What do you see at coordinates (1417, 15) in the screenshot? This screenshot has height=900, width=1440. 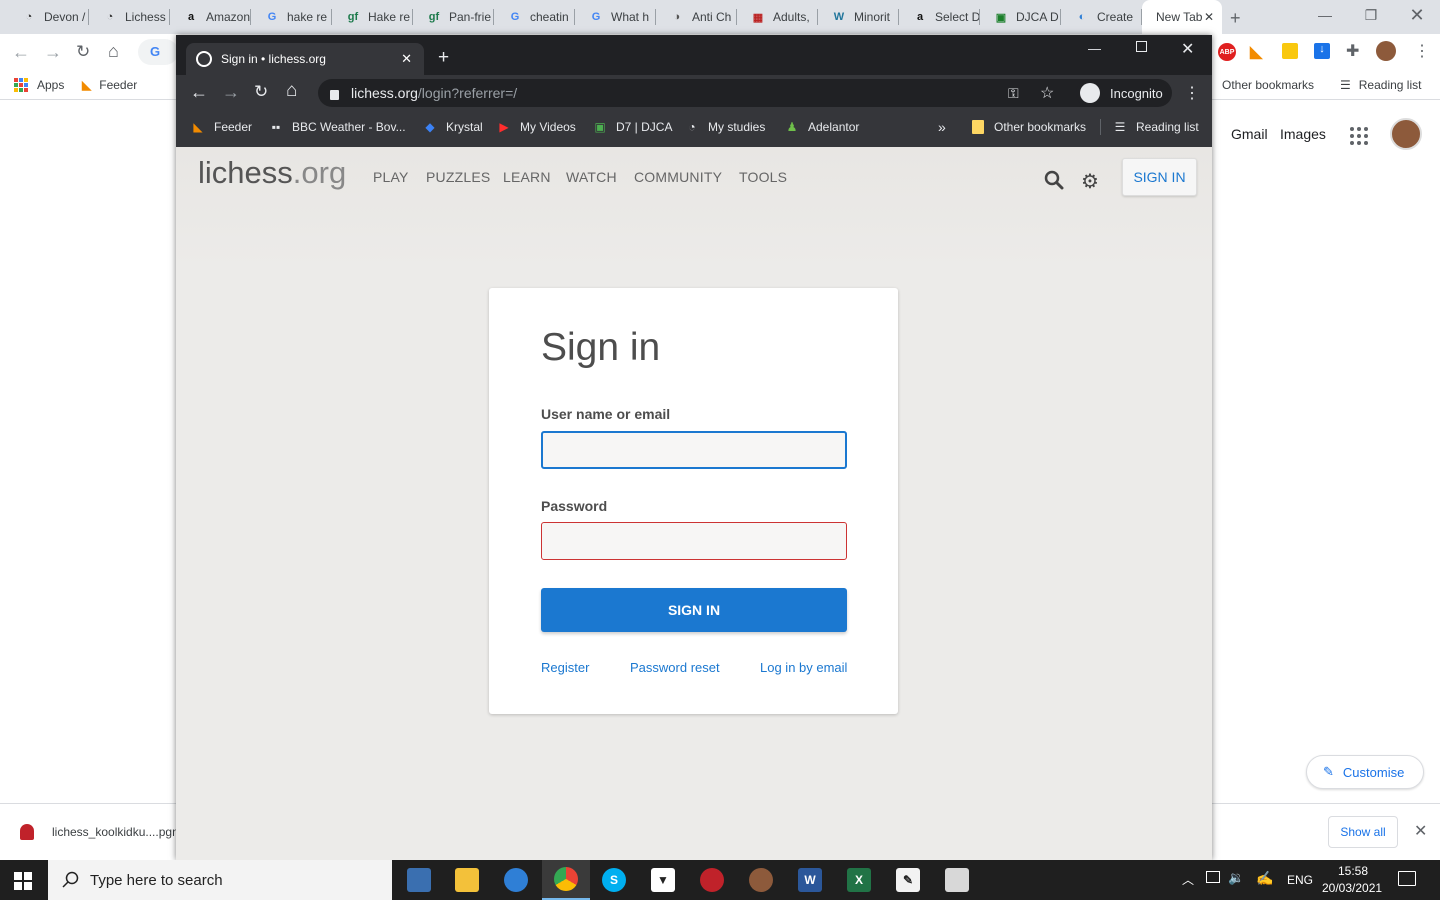 I see `close-window-icon: ✕` at bounding box center [1417, 15].